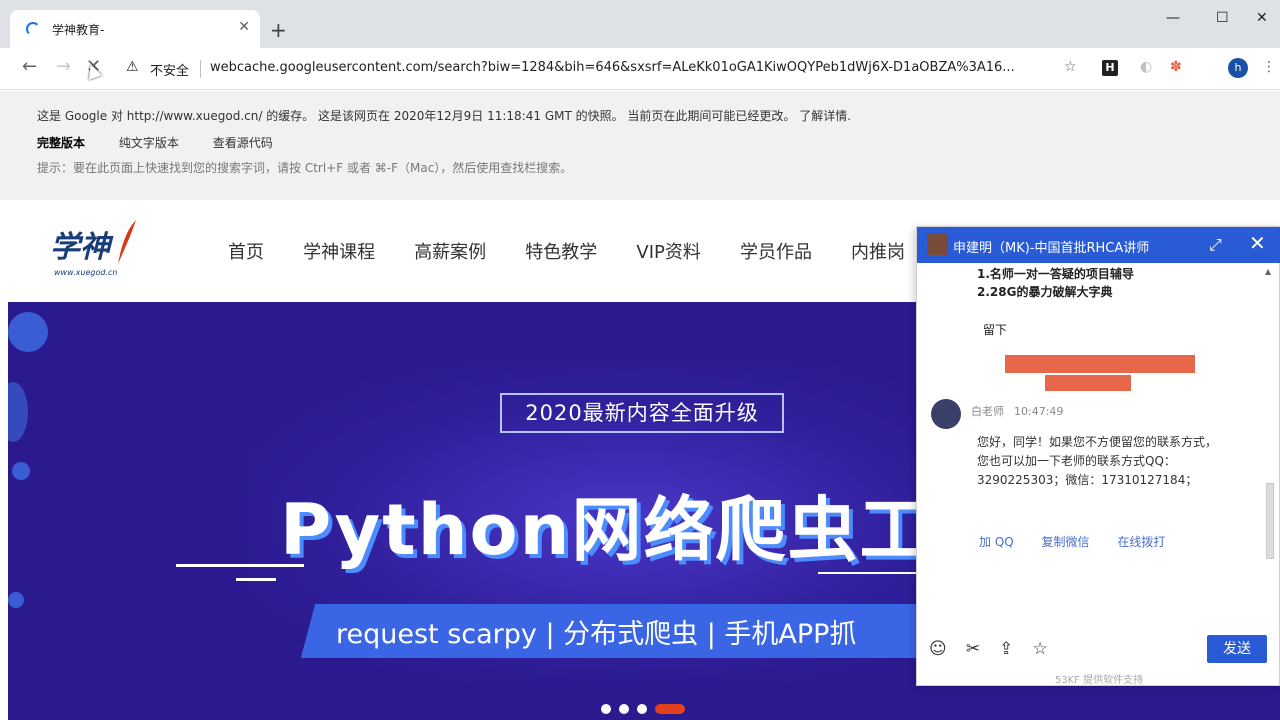  What do you see at coordinates (1268, 271) in the screenshot?
I see `scroll-up-icon: ▲` at bounding box center [1268, 271].